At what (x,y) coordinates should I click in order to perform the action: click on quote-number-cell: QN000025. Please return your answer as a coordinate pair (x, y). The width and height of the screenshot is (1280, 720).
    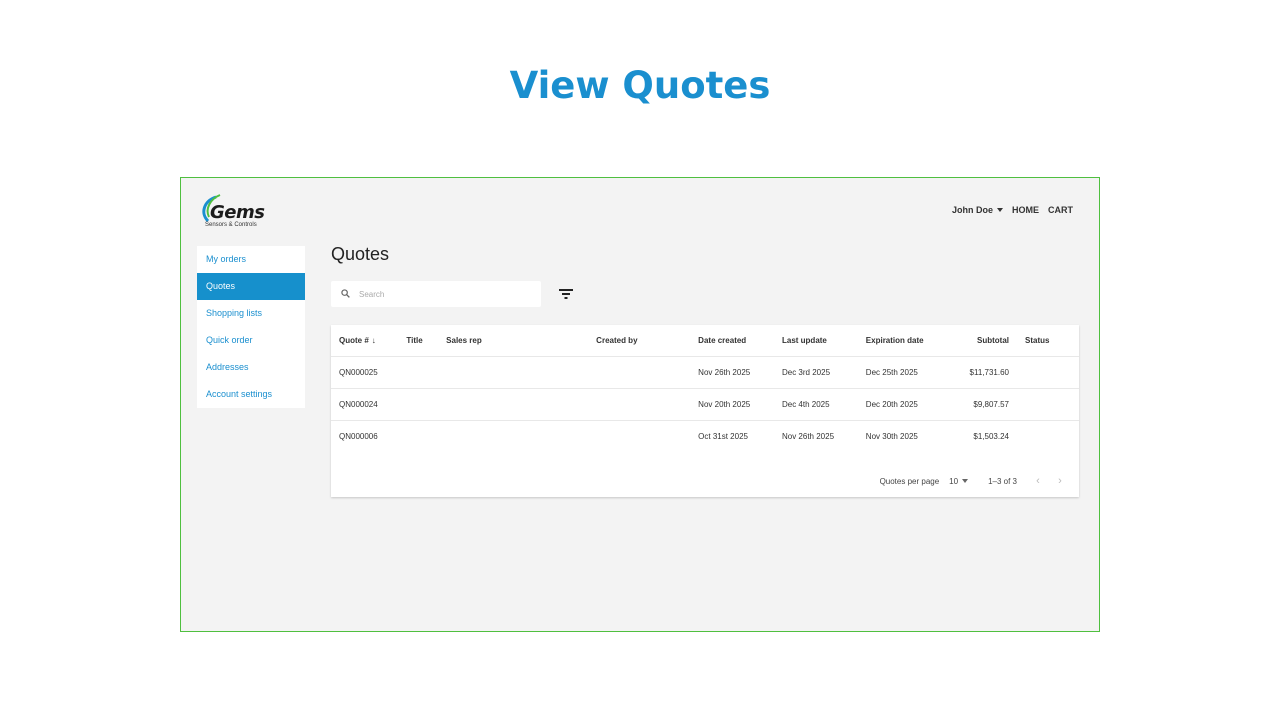
    Looking at the image, I should click on (365, 371).